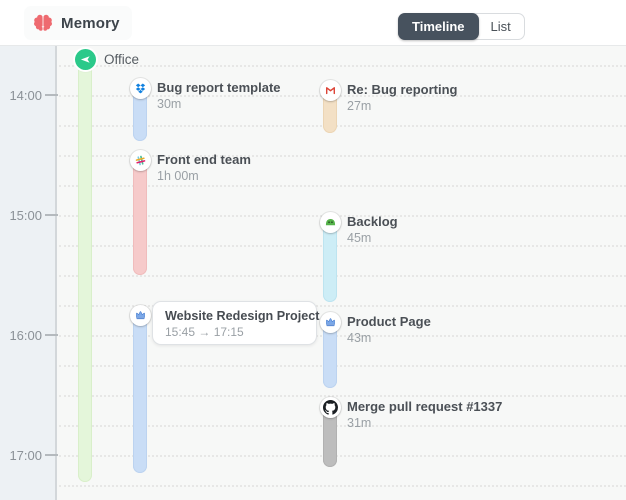 The height and width of the screenshot is (500, 626). Describe the element at coordinates (25, 455) in the screenshot. I see `time-label: 17:00` at that location.